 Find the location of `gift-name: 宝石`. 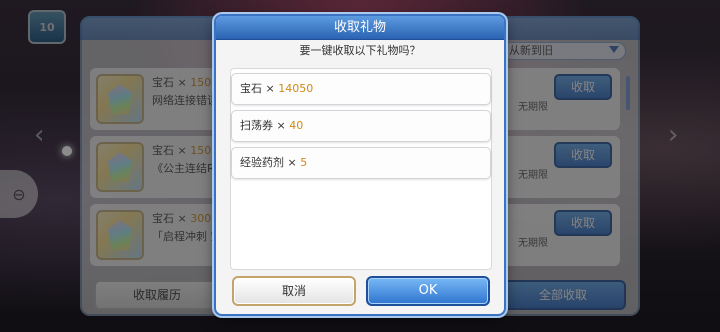

gift-name: 宝石 is located at coordinates (251, 88).